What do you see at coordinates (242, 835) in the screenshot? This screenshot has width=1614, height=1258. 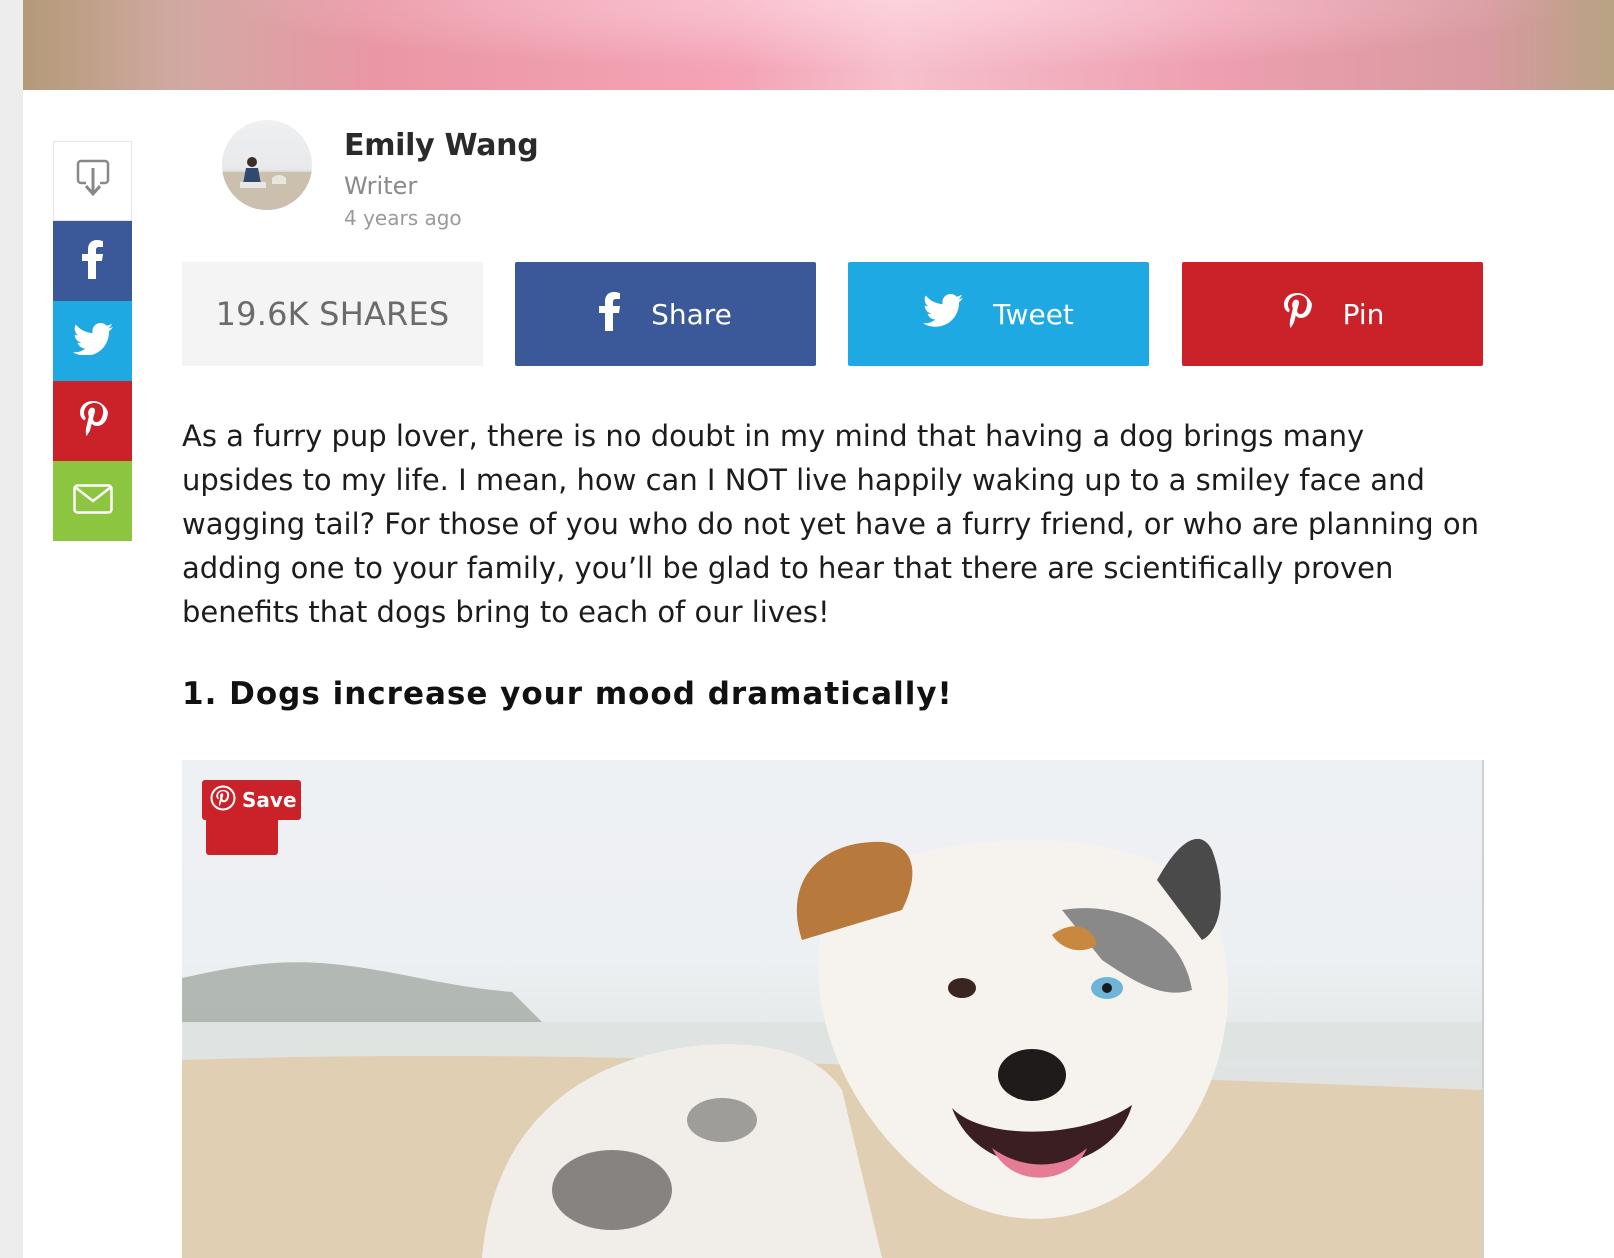 I see `pin-button-backdrop` at bounding box center [242, 835].